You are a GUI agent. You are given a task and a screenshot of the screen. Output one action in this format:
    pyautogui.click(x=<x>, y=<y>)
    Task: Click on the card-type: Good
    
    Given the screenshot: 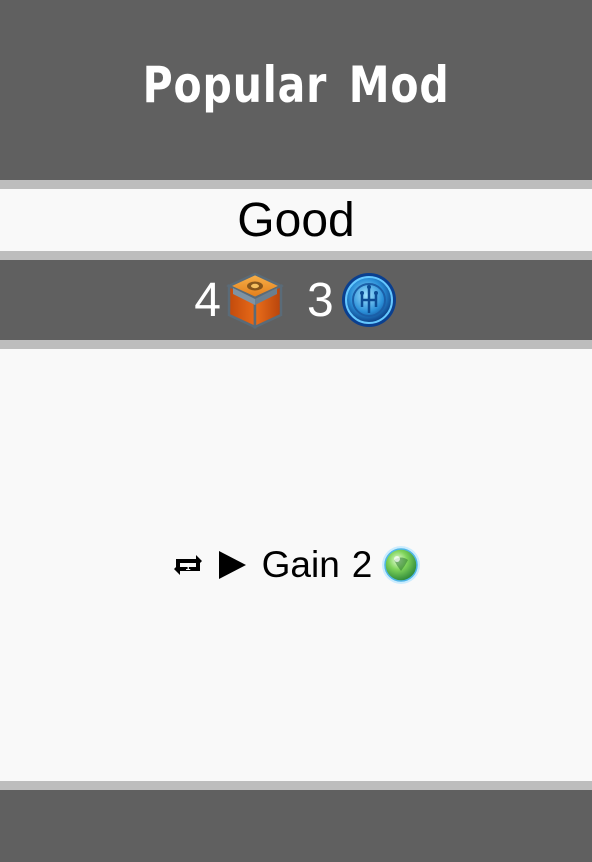 What is the action you would take?
    pyautogui.click(x=296, y=220)
    